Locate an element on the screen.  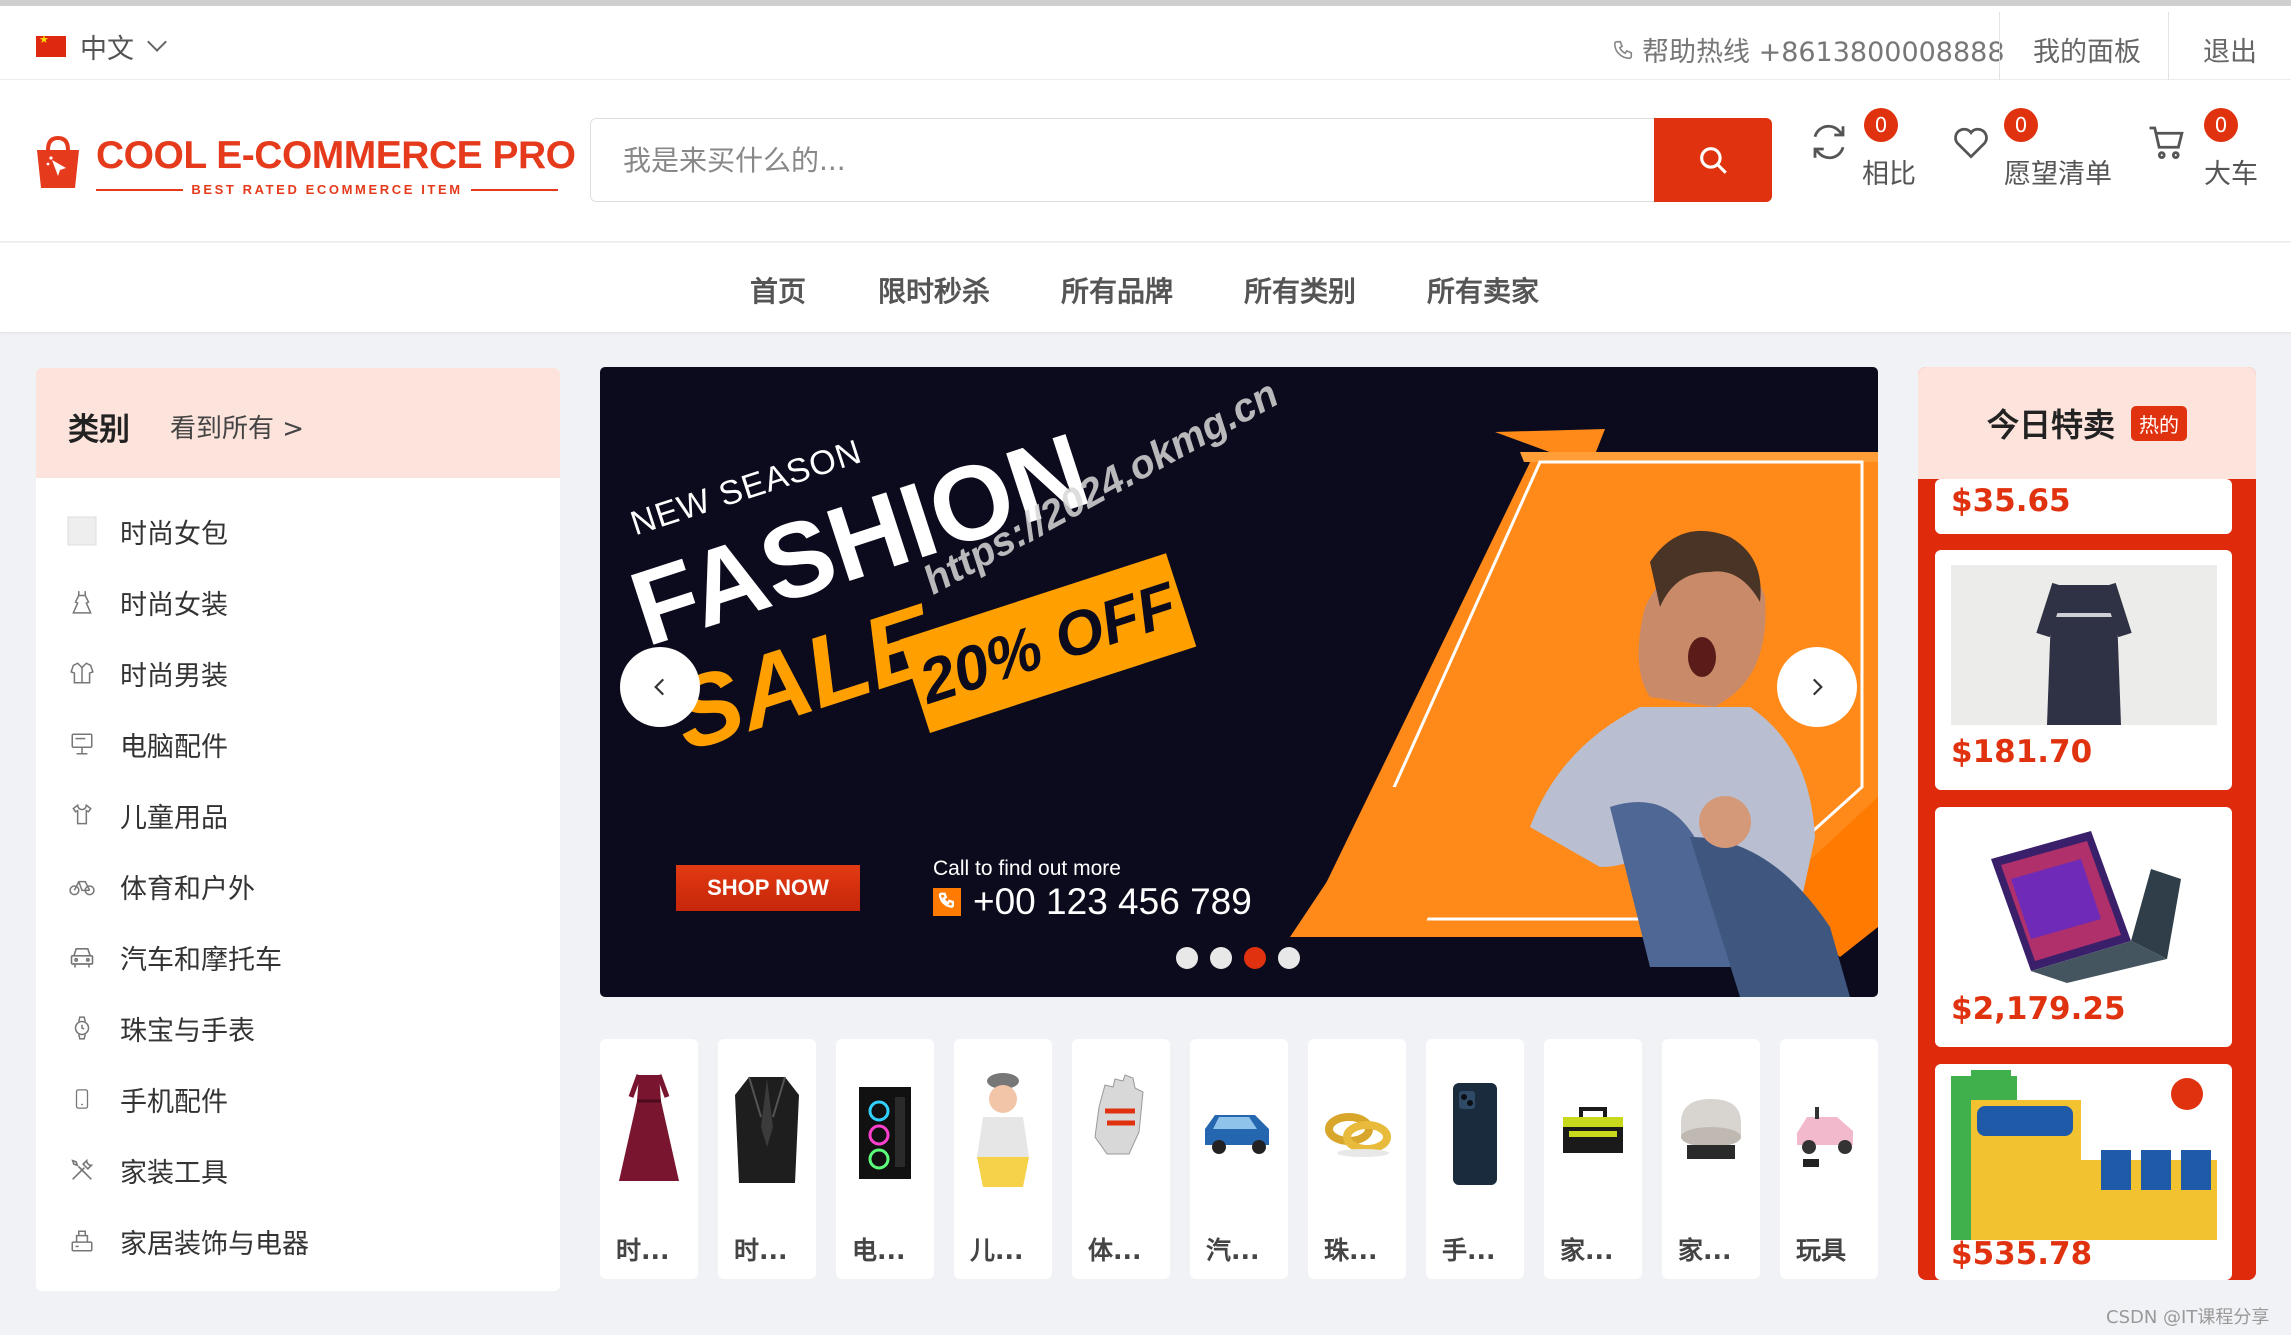
category-item-computer-accessories: 电脑配件 is located at coordinates (147, 744).